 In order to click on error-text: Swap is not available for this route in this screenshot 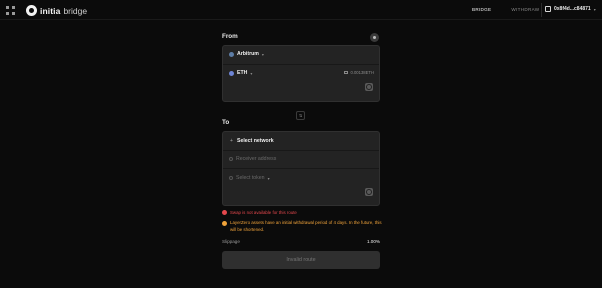, I will do `click(263, 212)`.